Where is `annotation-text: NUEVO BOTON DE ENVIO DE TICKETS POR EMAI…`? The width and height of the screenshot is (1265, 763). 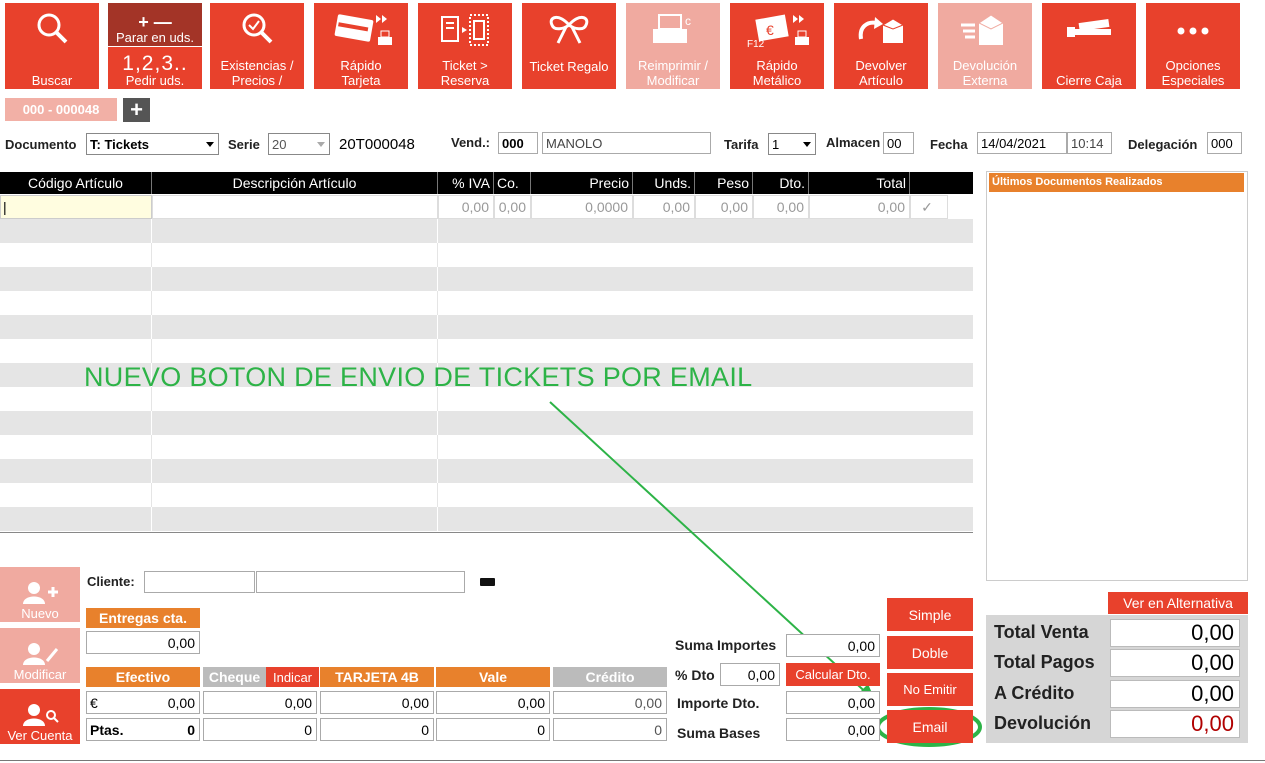
annotation-text: NUEVO BOTON DE ENVIO DE TICKETS POR EMAI… is located at coordinates (418, 377).